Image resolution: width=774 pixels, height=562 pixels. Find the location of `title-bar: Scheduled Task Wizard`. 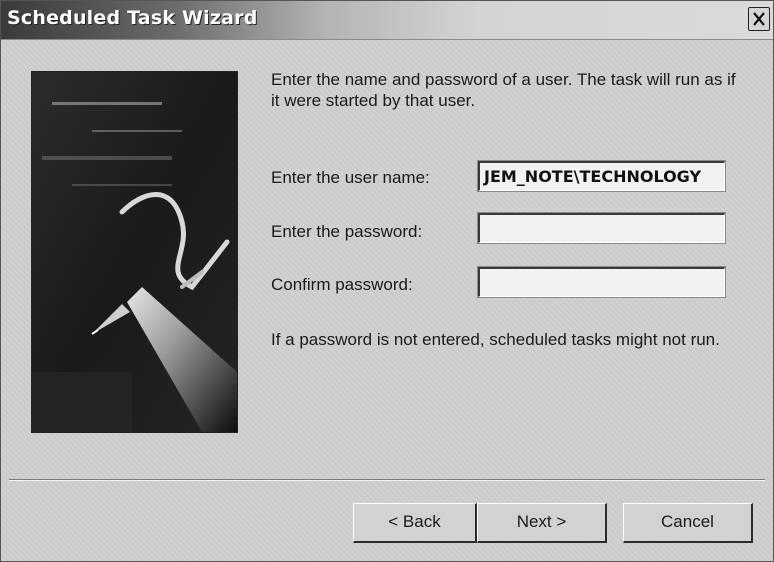

title-bar: Scheduled Task Wizard is located at coordinates (387, 20).